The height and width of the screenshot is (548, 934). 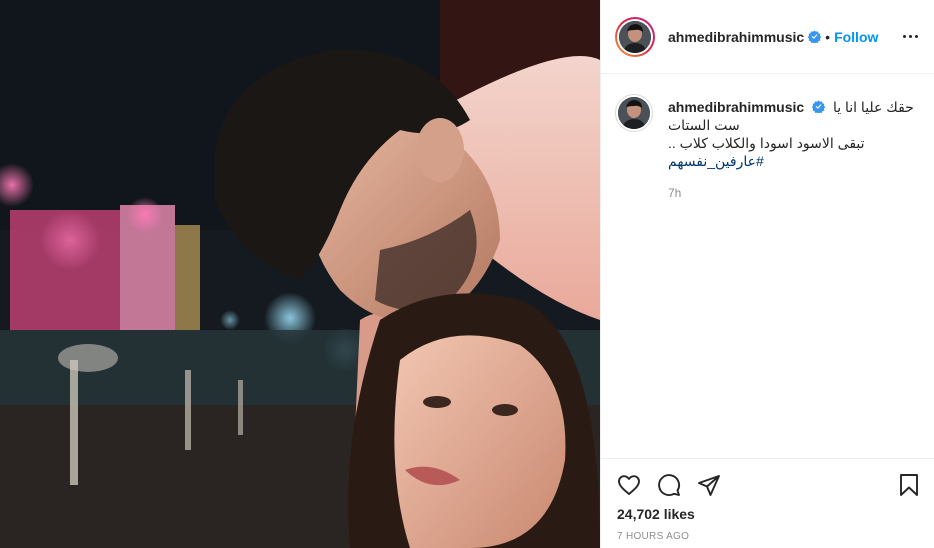 What do you see at coordinates (669, 485) in the screenshot?
I see `comment-icon` at bounding box center [669, 485].